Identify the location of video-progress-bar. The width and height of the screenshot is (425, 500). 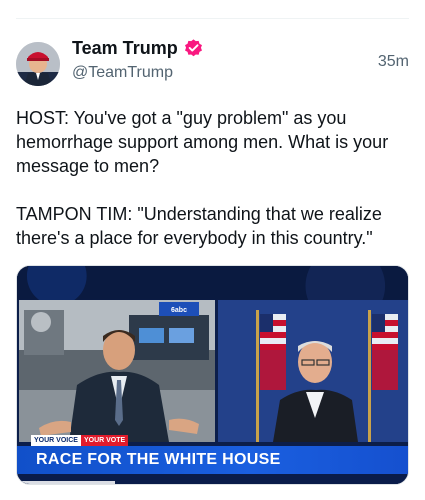
(66, 482).